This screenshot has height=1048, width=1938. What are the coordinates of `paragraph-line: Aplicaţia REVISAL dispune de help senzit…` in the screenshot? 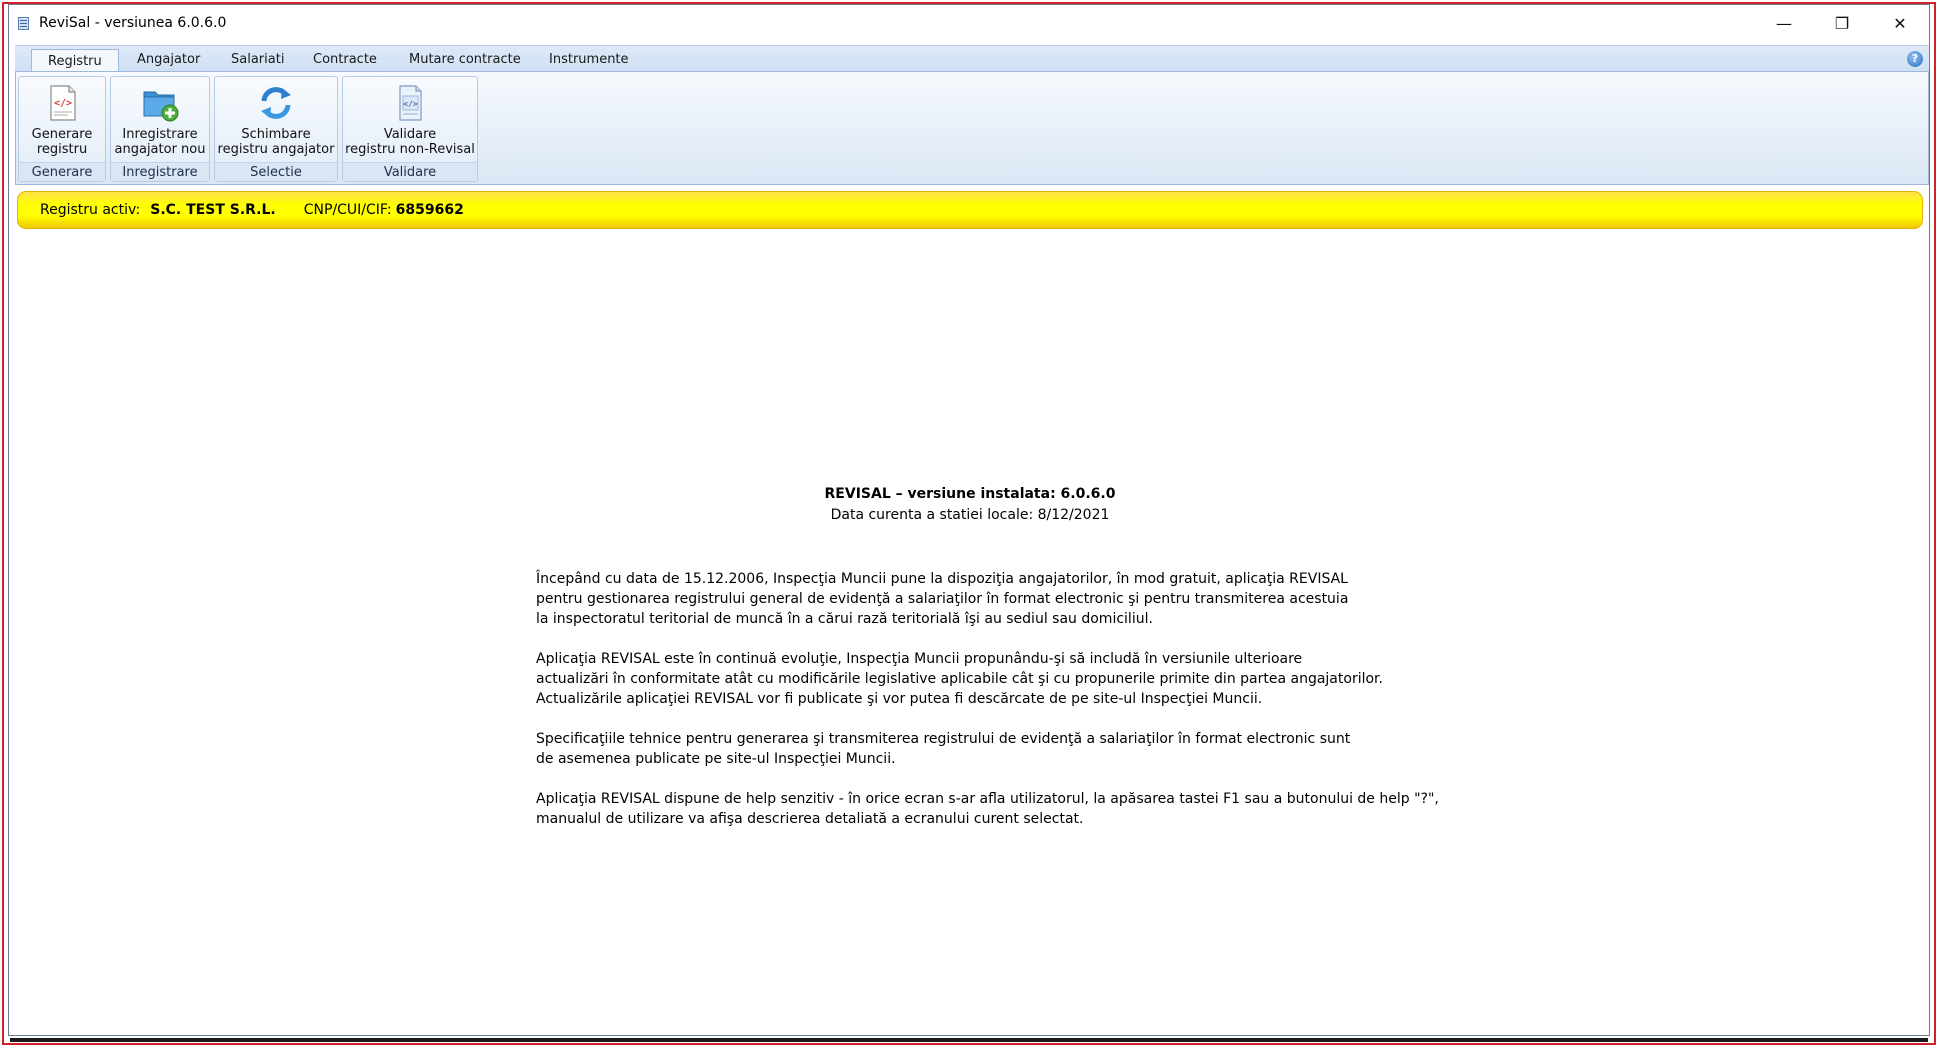 It's located at (987, 799).